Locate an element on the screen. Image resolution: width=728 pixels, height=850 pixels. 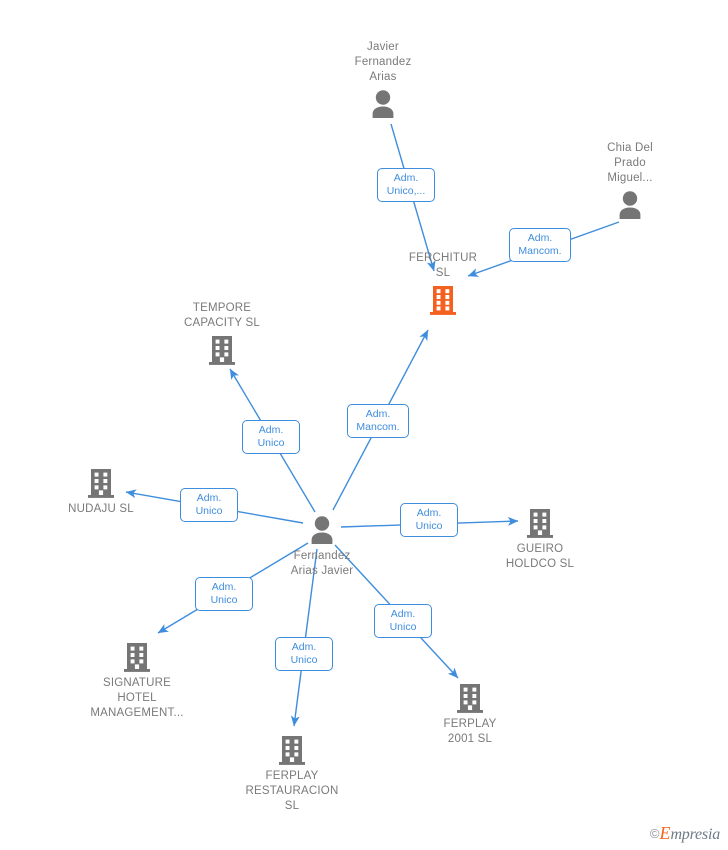
node-gueiro-holdco-sl: GUEIRO HOLDCO SL is located at coordinates (540, 539).